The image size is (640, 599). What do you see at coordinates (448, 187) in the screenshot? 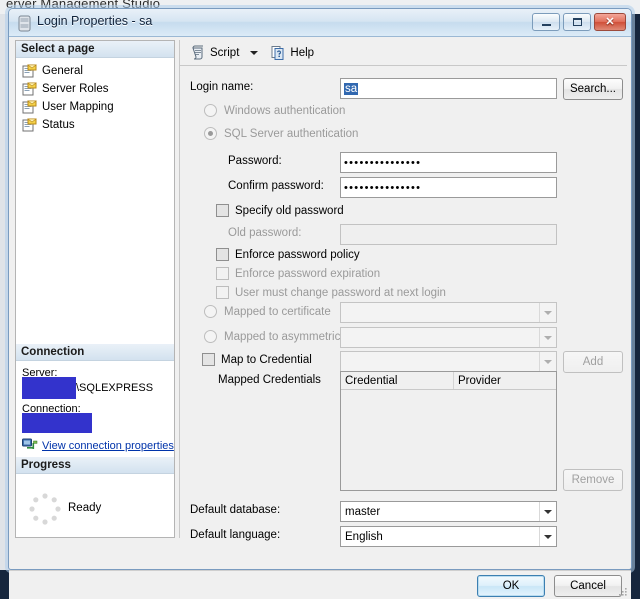
I see `confirm-password-input: •••••••••••••••` at bounding box center [448, 187].